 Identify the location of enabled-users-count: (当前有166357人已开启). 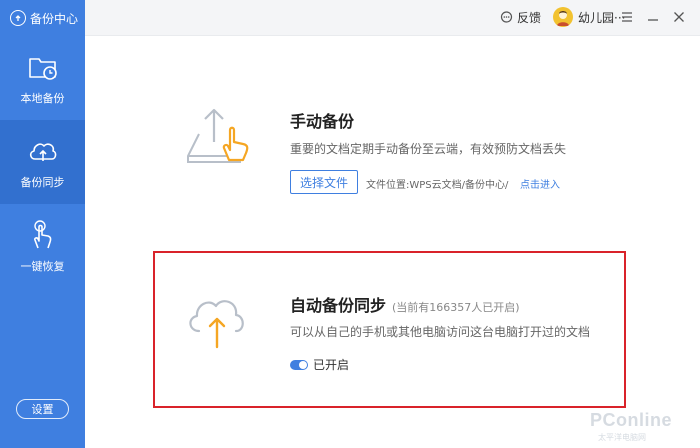
(456, 307).